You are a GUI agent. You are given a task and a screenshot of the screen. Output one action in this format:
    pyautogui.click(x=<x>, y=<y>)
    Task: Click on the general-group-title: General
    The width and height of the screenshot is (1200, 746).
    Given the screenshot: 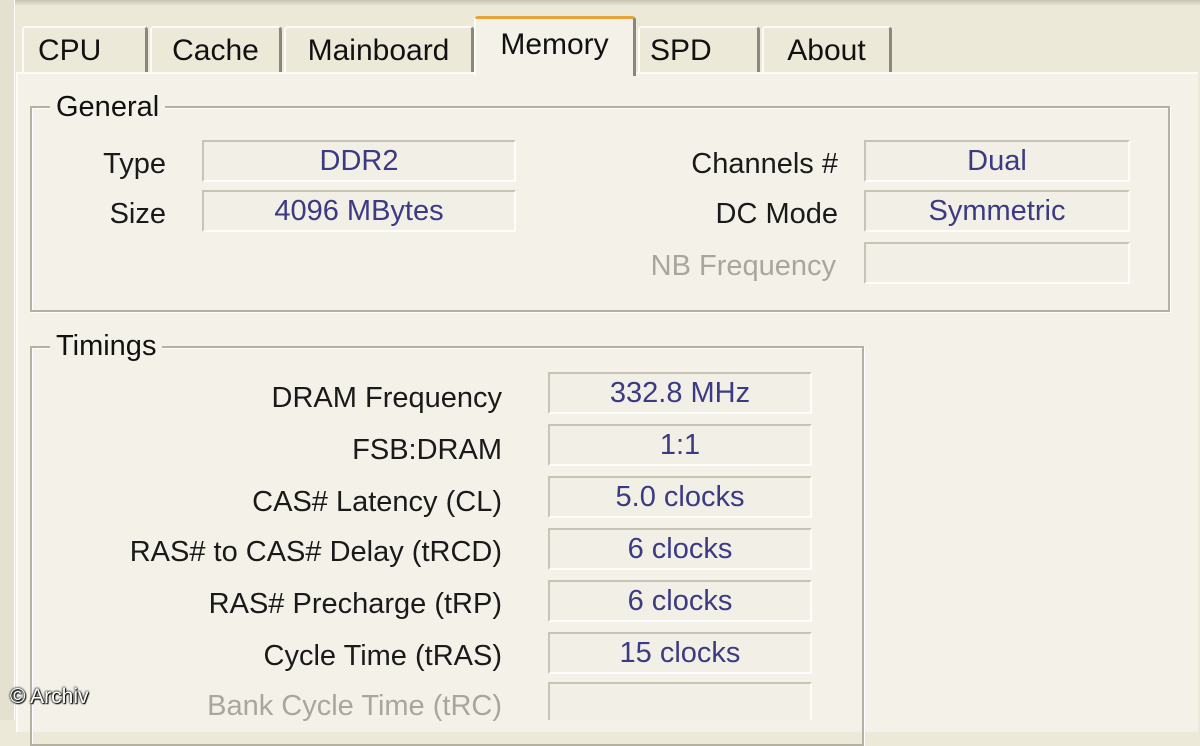 What is the action you would take?
    pyautogui.click(x=108, y=107)
    